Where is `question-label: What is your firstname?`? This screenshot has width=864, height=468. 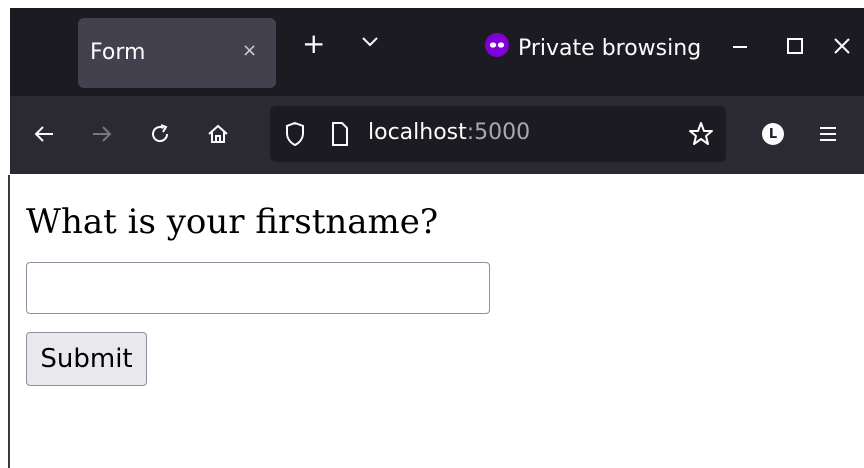 question-label: What is your firstname? is located at coordinates (232, 222).